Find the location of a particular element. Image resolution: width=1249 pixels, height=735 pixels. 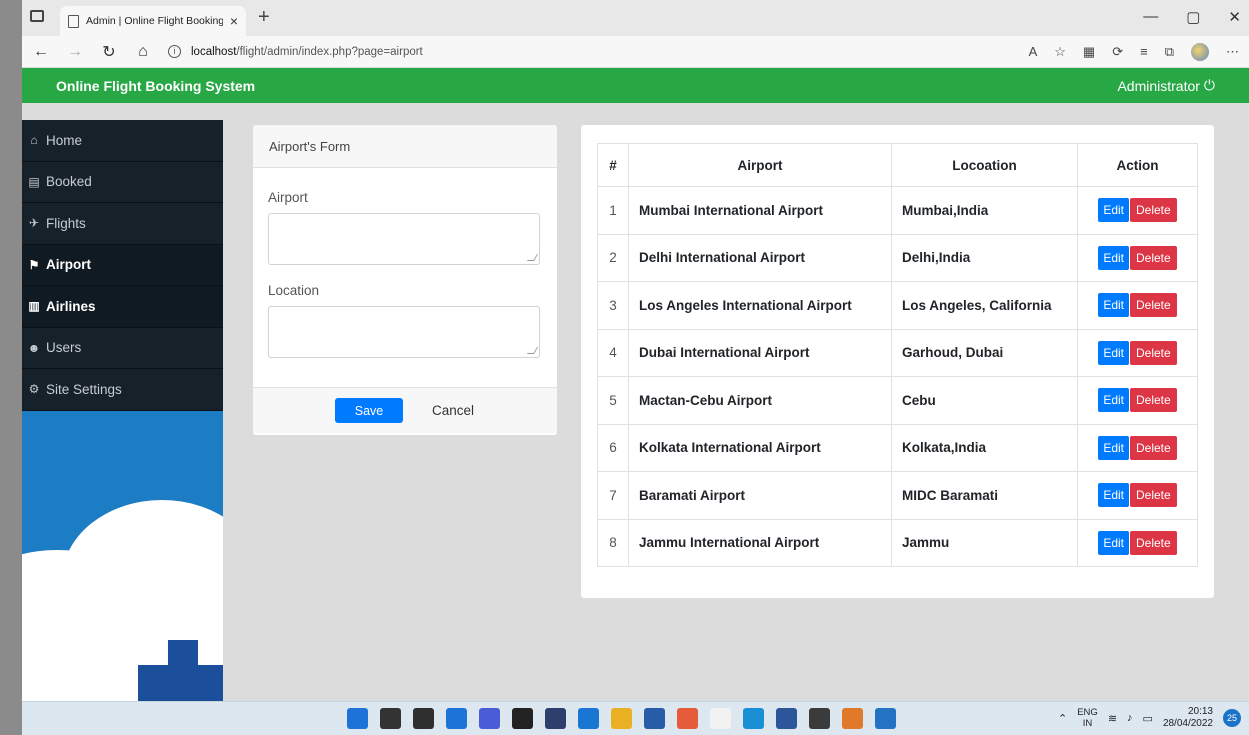

favorite-icon: ☆ is located at coordinates (1060, 52).